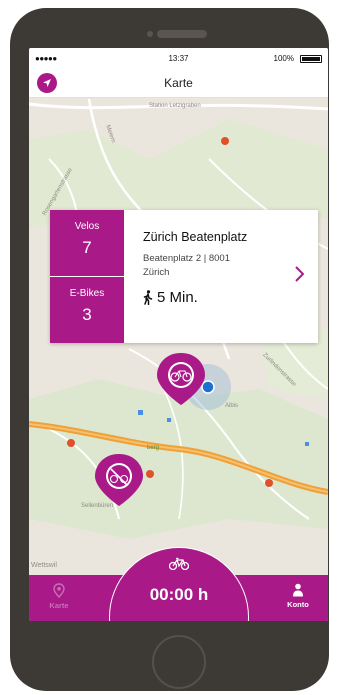 This screenshot has width=337, height=695. I want to click on map-pin-icon, so click(59, 590).